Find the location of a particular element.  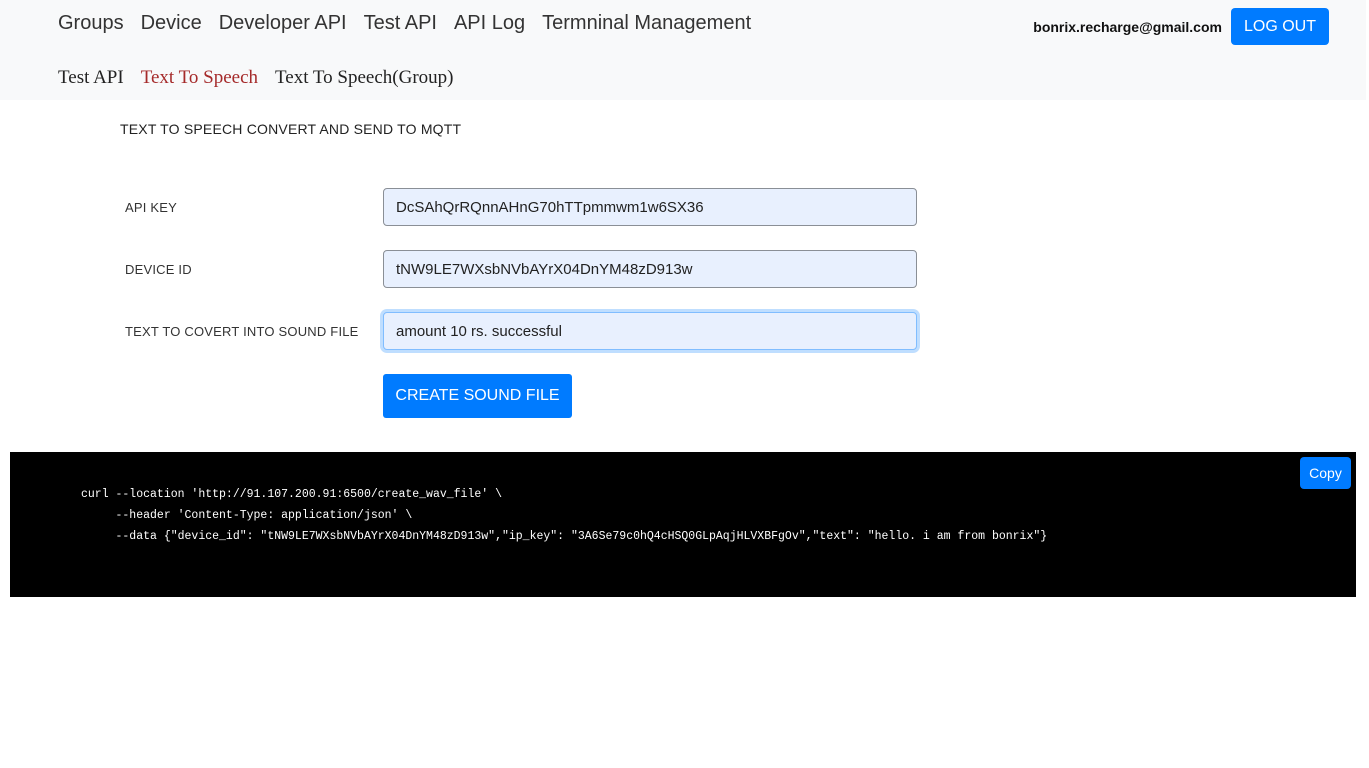

nav-item-terminal-management: Termninal Management is located at coordinates (646, 23).